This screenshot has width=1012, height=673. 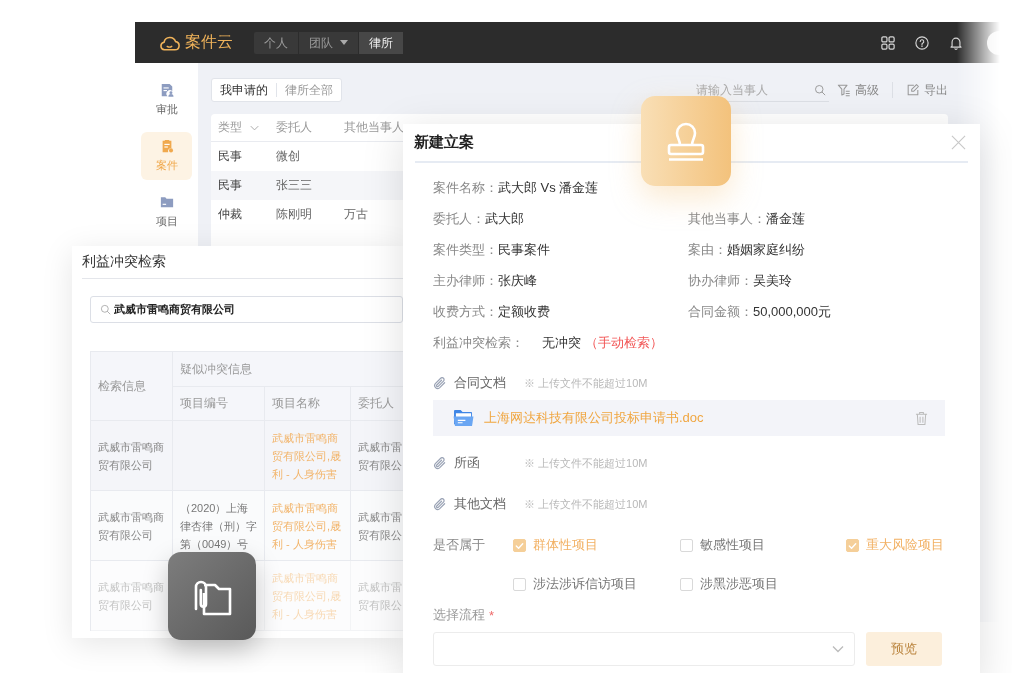 What do you see at coordinates (356, 214) in the screenshot?
I see `table-cell: 万古` at bounding box center [356, 214].